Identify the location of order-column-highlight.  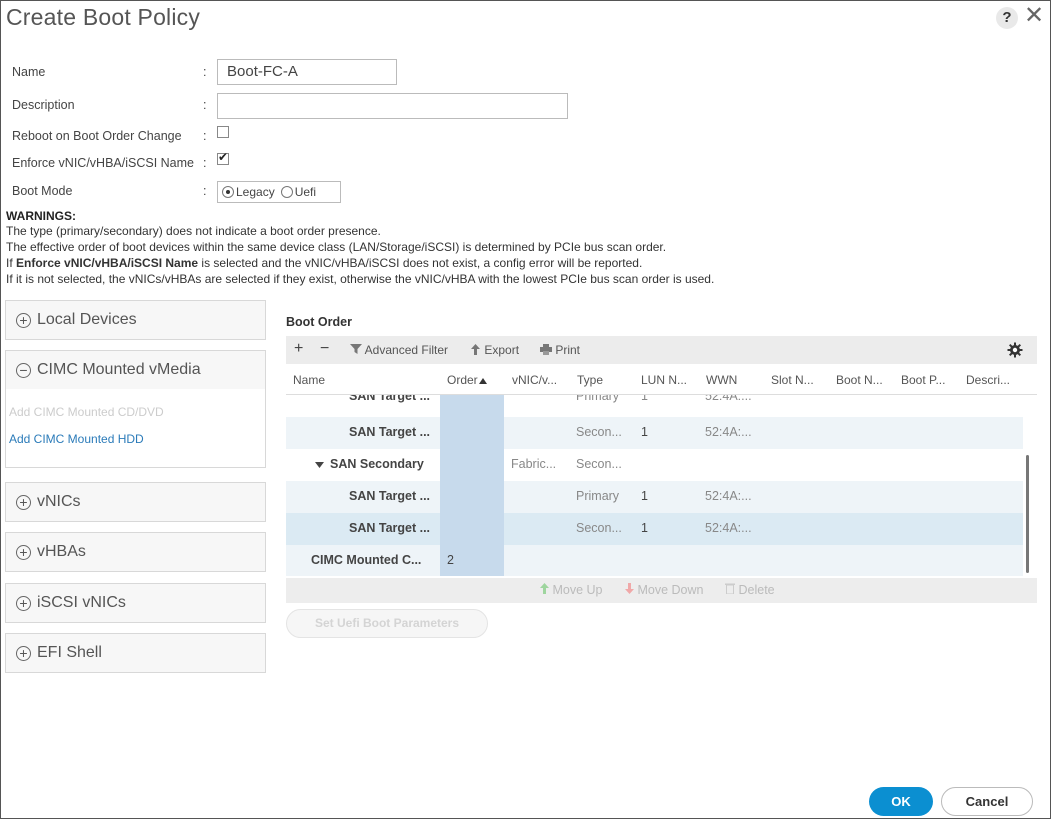
(472, 485).